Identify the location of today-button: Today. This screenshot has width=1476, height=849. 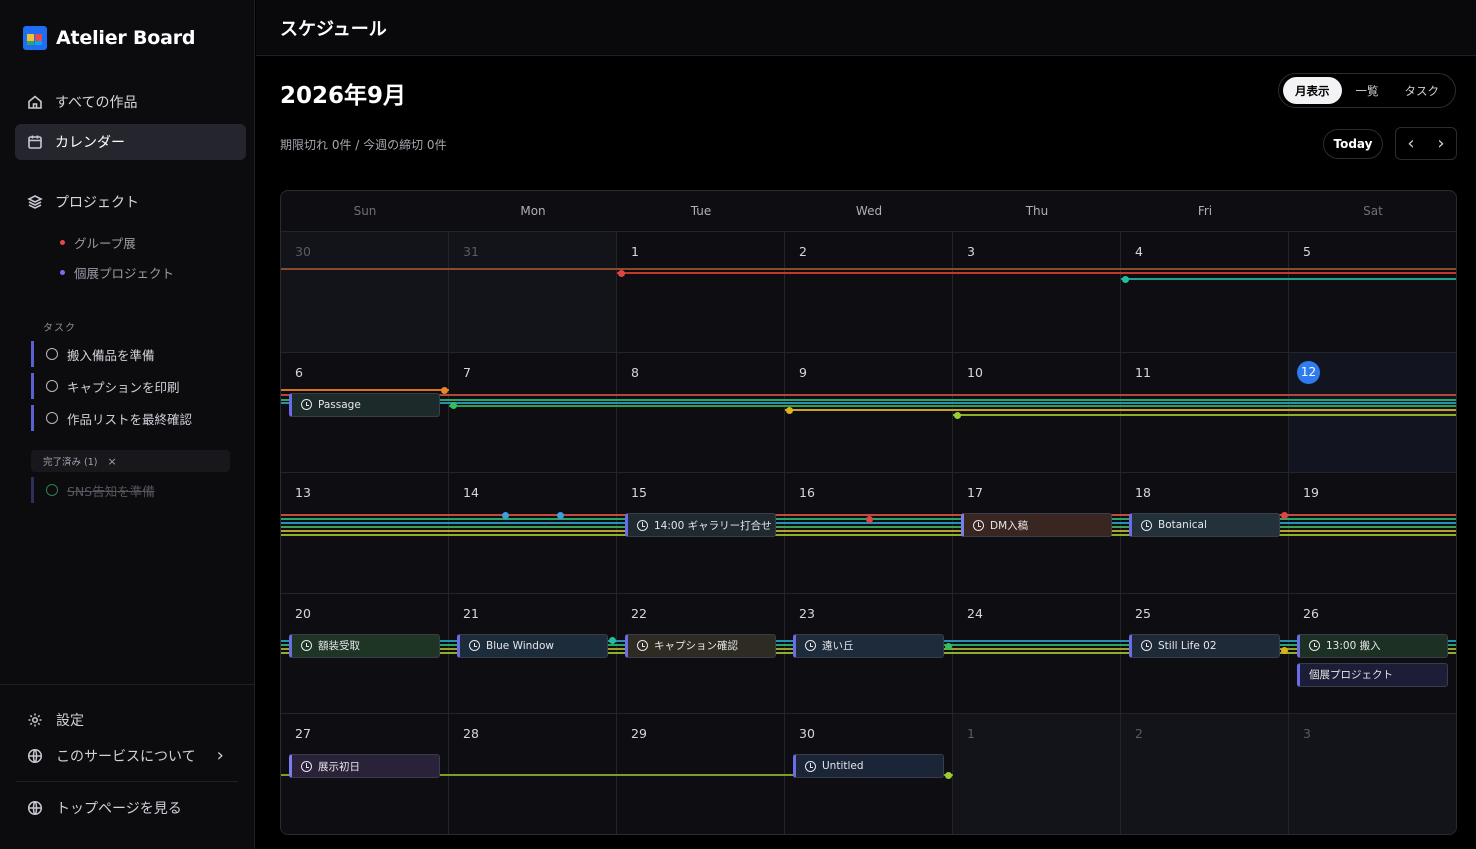
(1353, 144).